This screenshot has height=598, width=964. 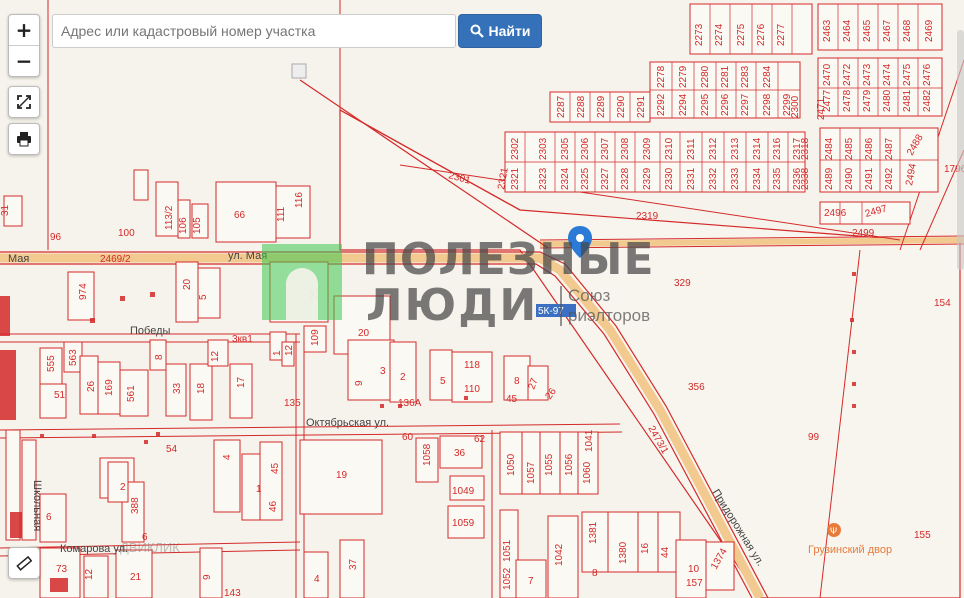 I want to click on svg-text: 2284, so click(x=767, y=76).